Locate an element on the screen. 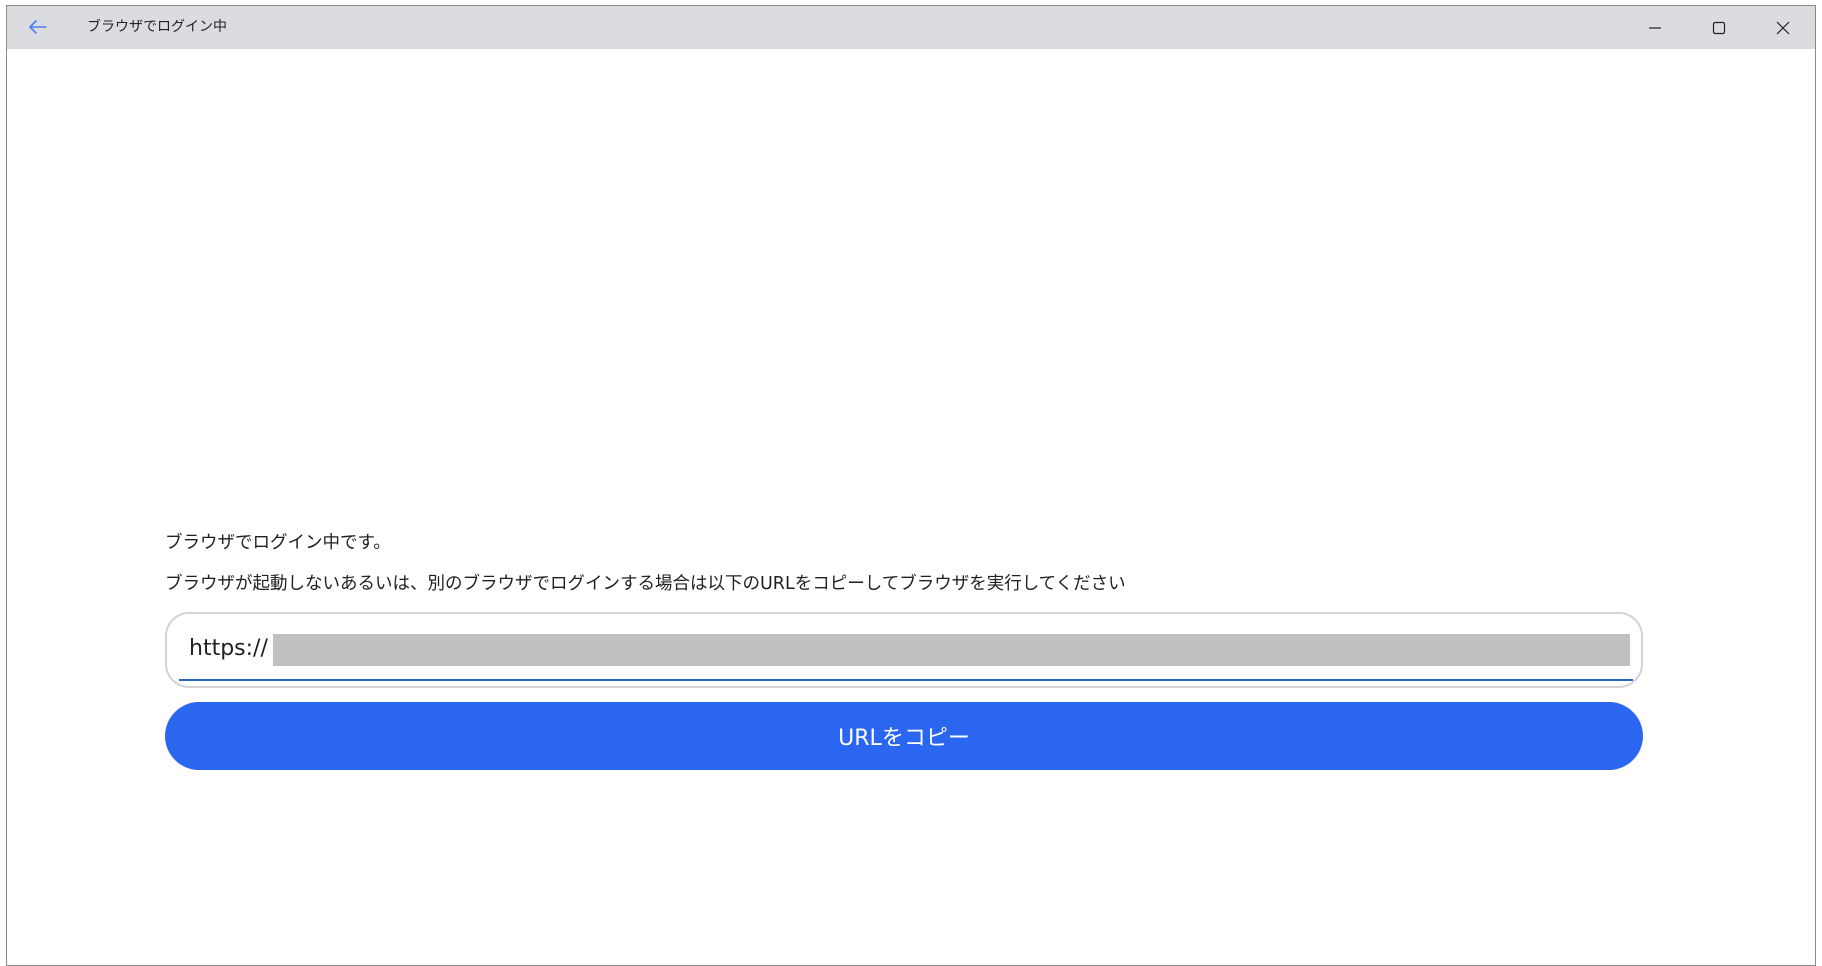 The image size is (1822, 966). minimize-button is located at coordinates (1655, 27).